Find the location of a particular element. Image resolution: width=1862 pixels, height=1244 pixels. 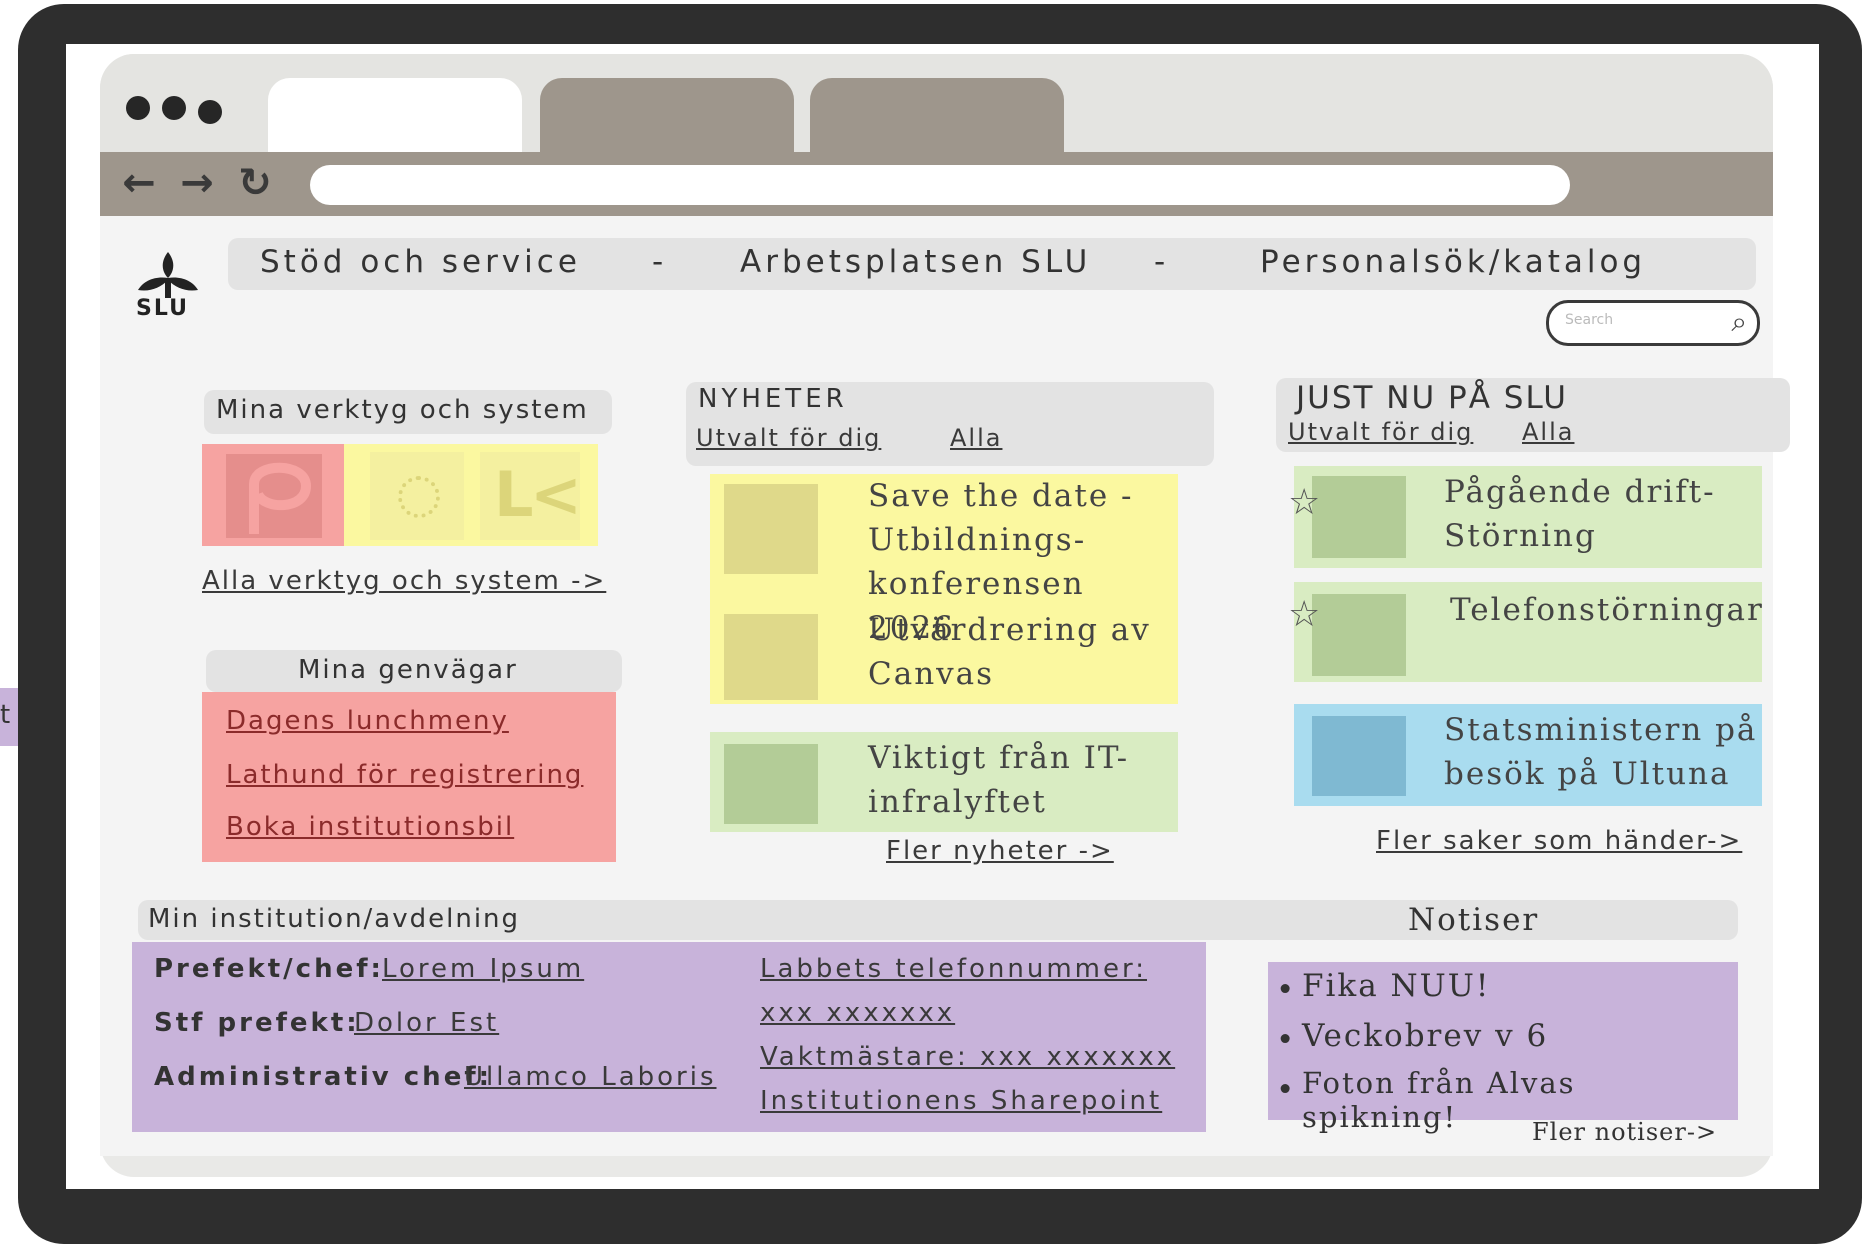

back-arrow-icon: ← is located at coordinates (139, 183).